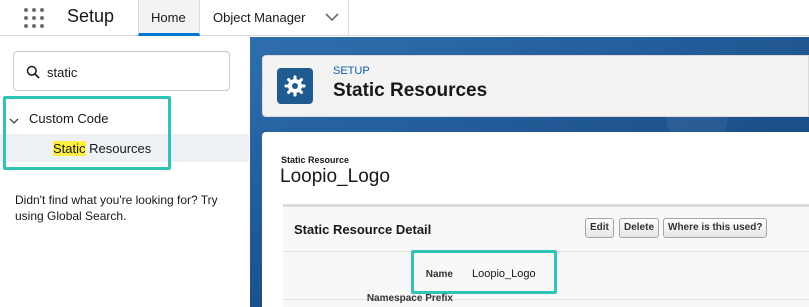 This screenshot has height=307, width=809. What do you see at coordinates (169, 18) in the screenshot?
I see `tab-home: Home` at bounding box center [169, 18].